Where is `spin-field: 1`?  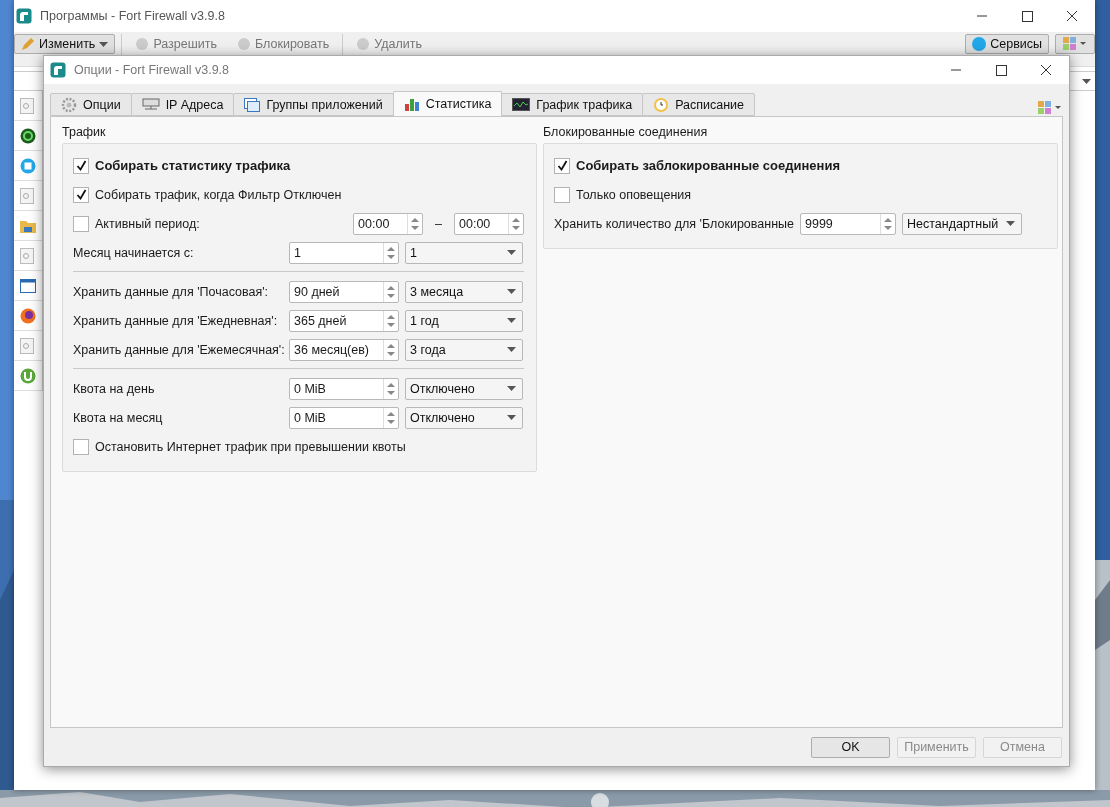
spin-field: 1 is located at coordinates (344, 252).